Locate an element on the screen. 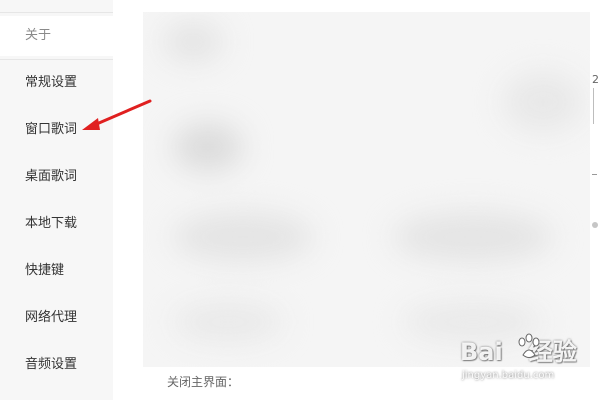 The width and height of the screenshot is (600, 400). sidebar-top-divider is located at coordinates (56, 6).